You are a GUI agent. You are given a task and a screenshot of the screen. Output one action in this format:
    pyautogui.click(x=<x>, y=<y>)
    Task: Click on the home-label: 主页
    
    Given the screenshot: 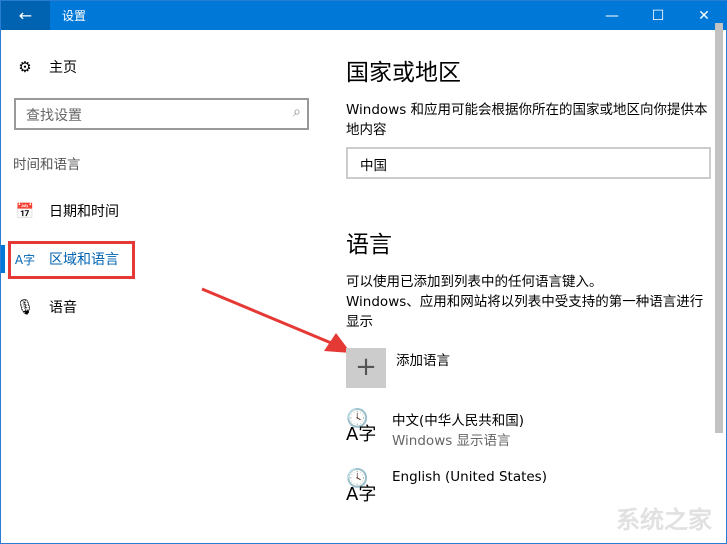 What is the action you would take?
    pyautogui.click(x=63, y=68)
    